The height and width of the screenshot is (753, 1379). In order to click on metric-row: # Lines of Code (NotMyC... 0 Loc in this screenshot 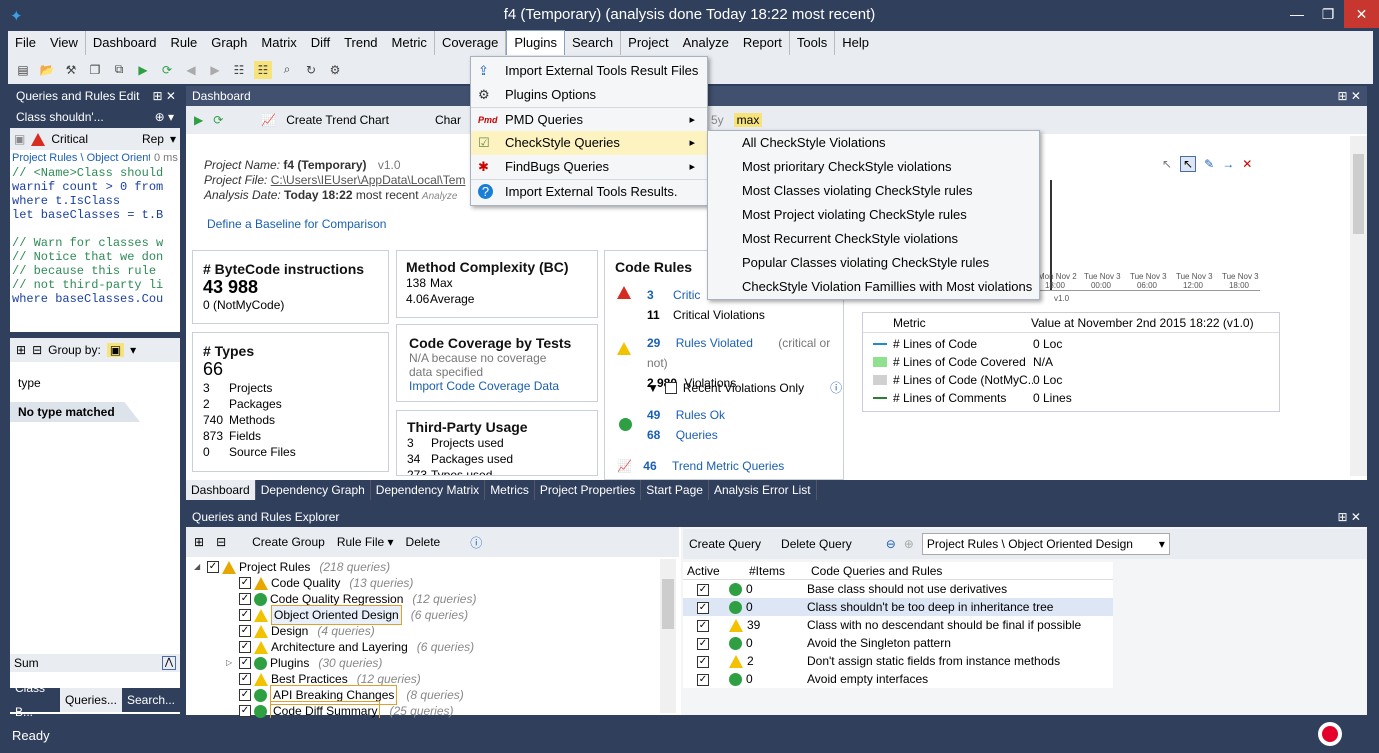, I will do `click(1071, 380)`.